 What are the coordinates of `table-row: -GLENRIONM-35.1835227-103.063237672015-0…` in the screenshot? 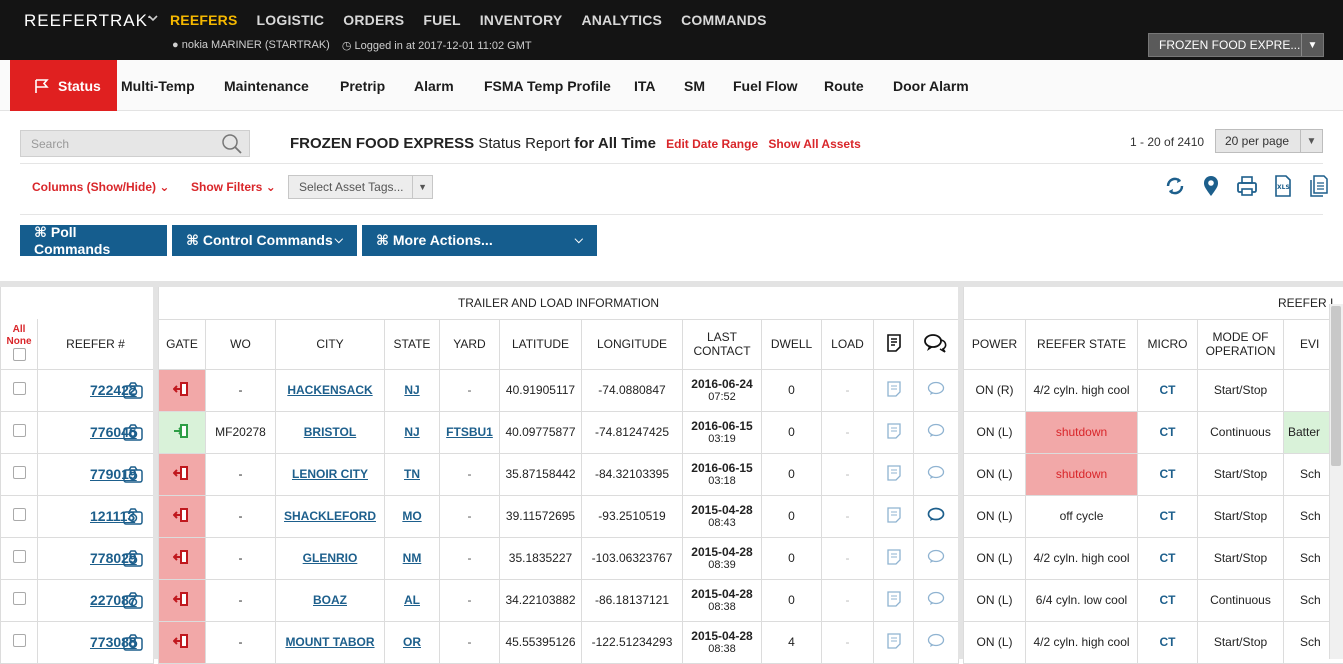 It's located at (559, 558).